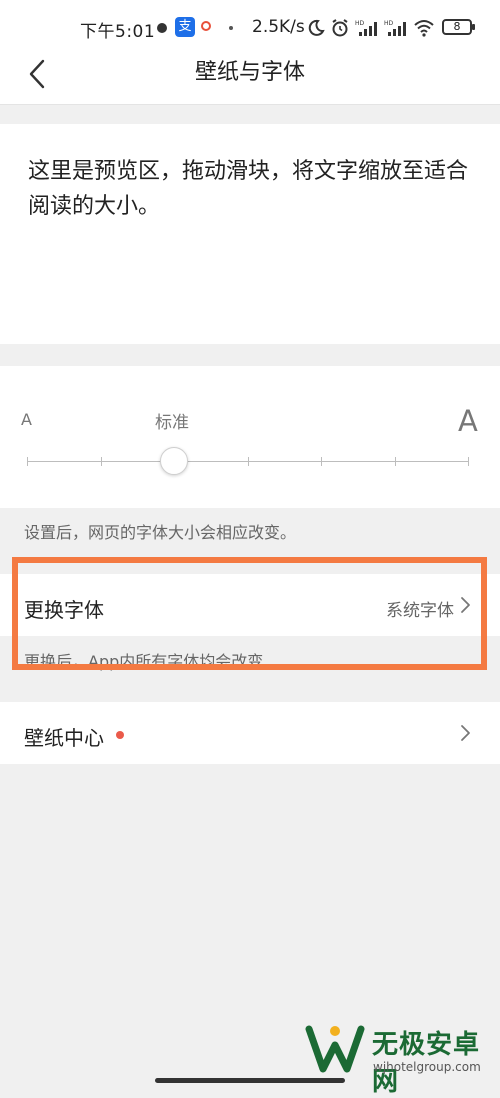  What do you see at coordinates (174, 461) in the screenshot?
I see `slider-thumb` at bounding box center [174, 461].